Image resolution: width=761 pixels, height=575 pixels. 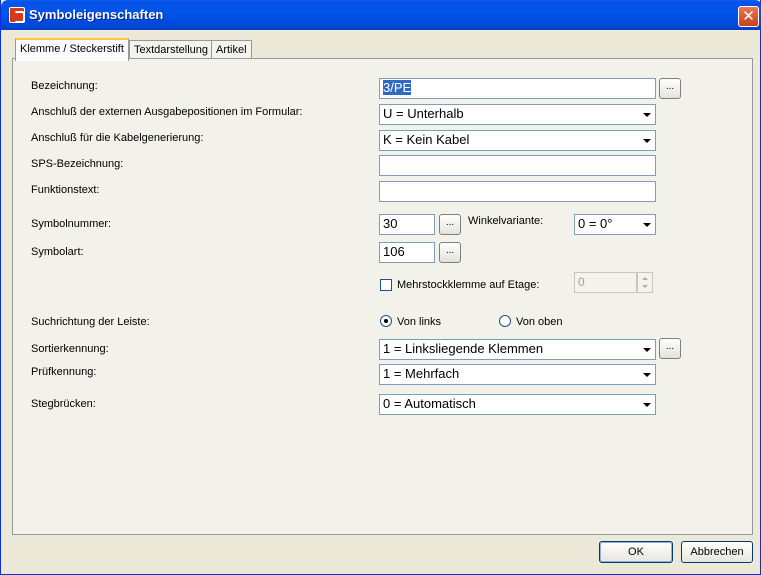 I want to click on mehrstock-checkbox, so click(x=386, y=285).